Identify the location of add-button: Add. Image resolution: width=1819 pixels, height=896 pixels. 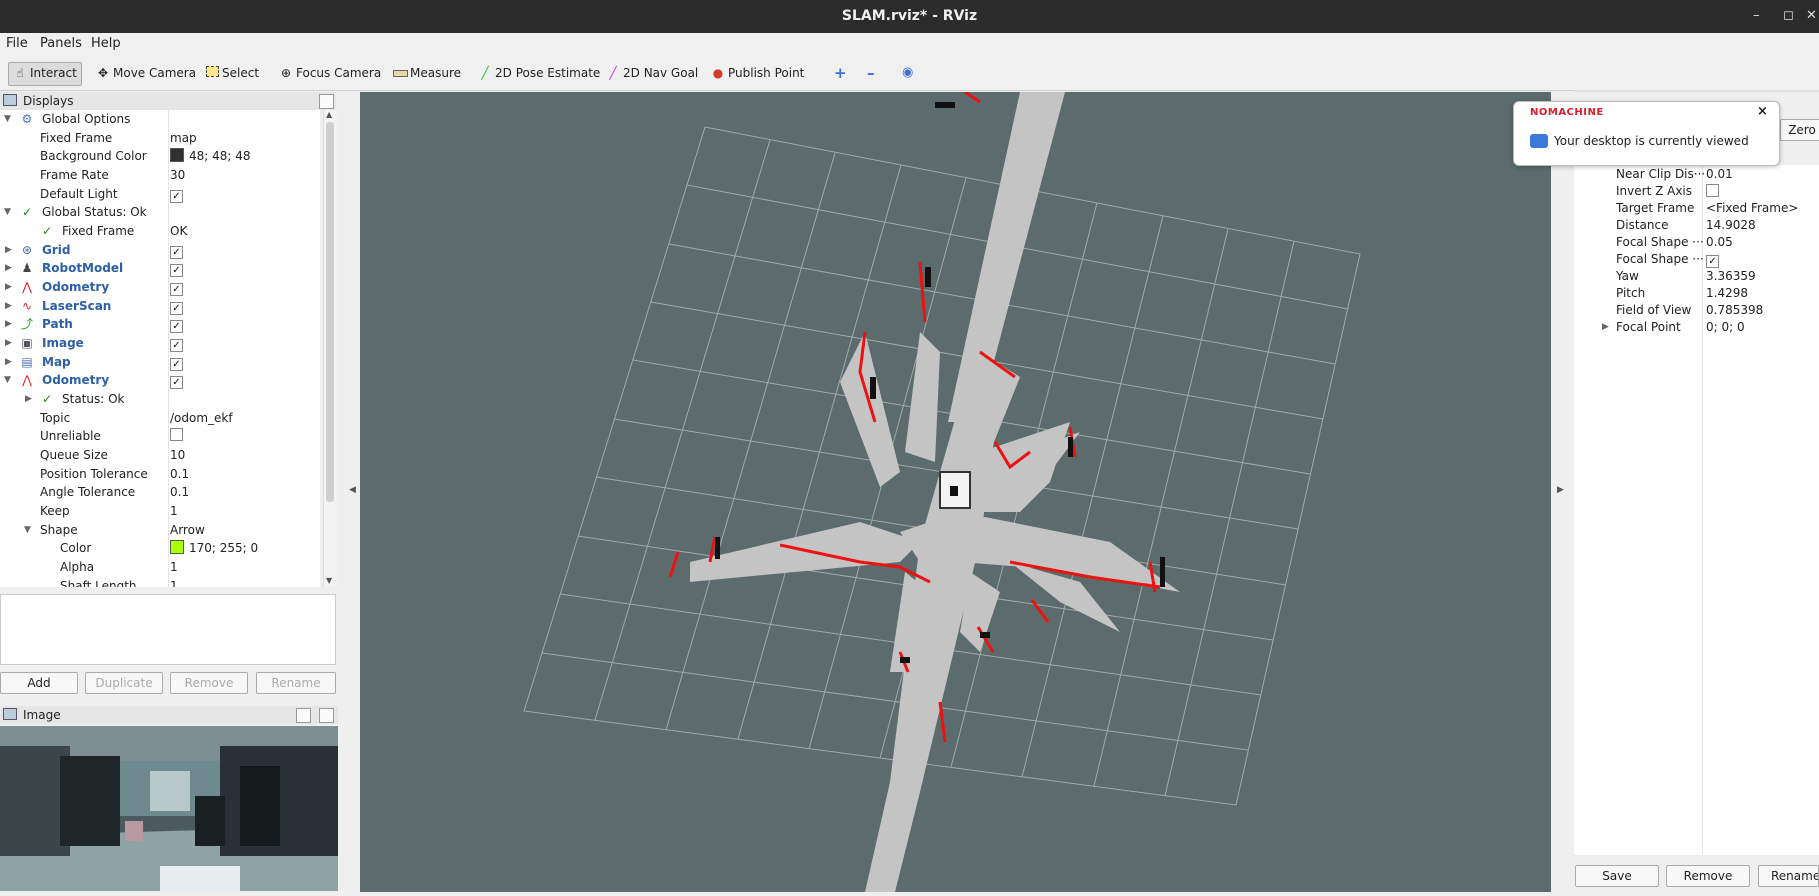
(39, 683).